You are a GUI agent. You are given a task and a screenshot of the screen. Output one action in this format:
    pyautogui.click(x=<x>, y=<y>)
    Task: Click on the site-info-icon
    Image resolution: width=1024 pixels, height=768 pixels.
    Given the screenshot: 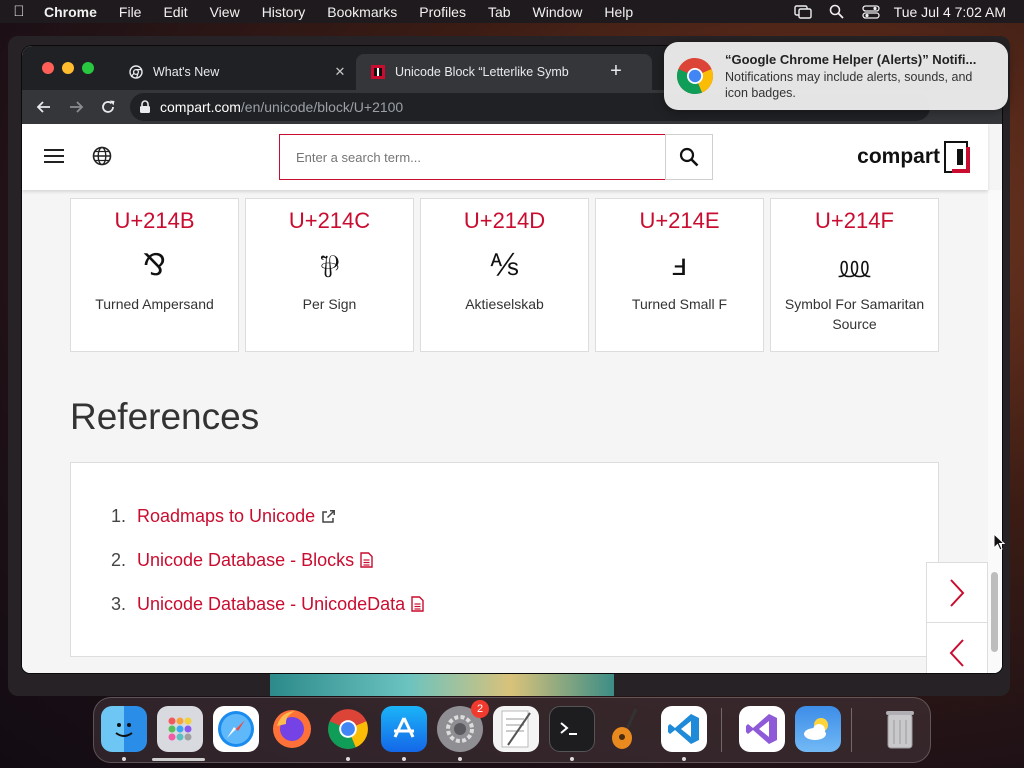 What is the action you would take?
    pyautogui.click(x=145, y=107)
    